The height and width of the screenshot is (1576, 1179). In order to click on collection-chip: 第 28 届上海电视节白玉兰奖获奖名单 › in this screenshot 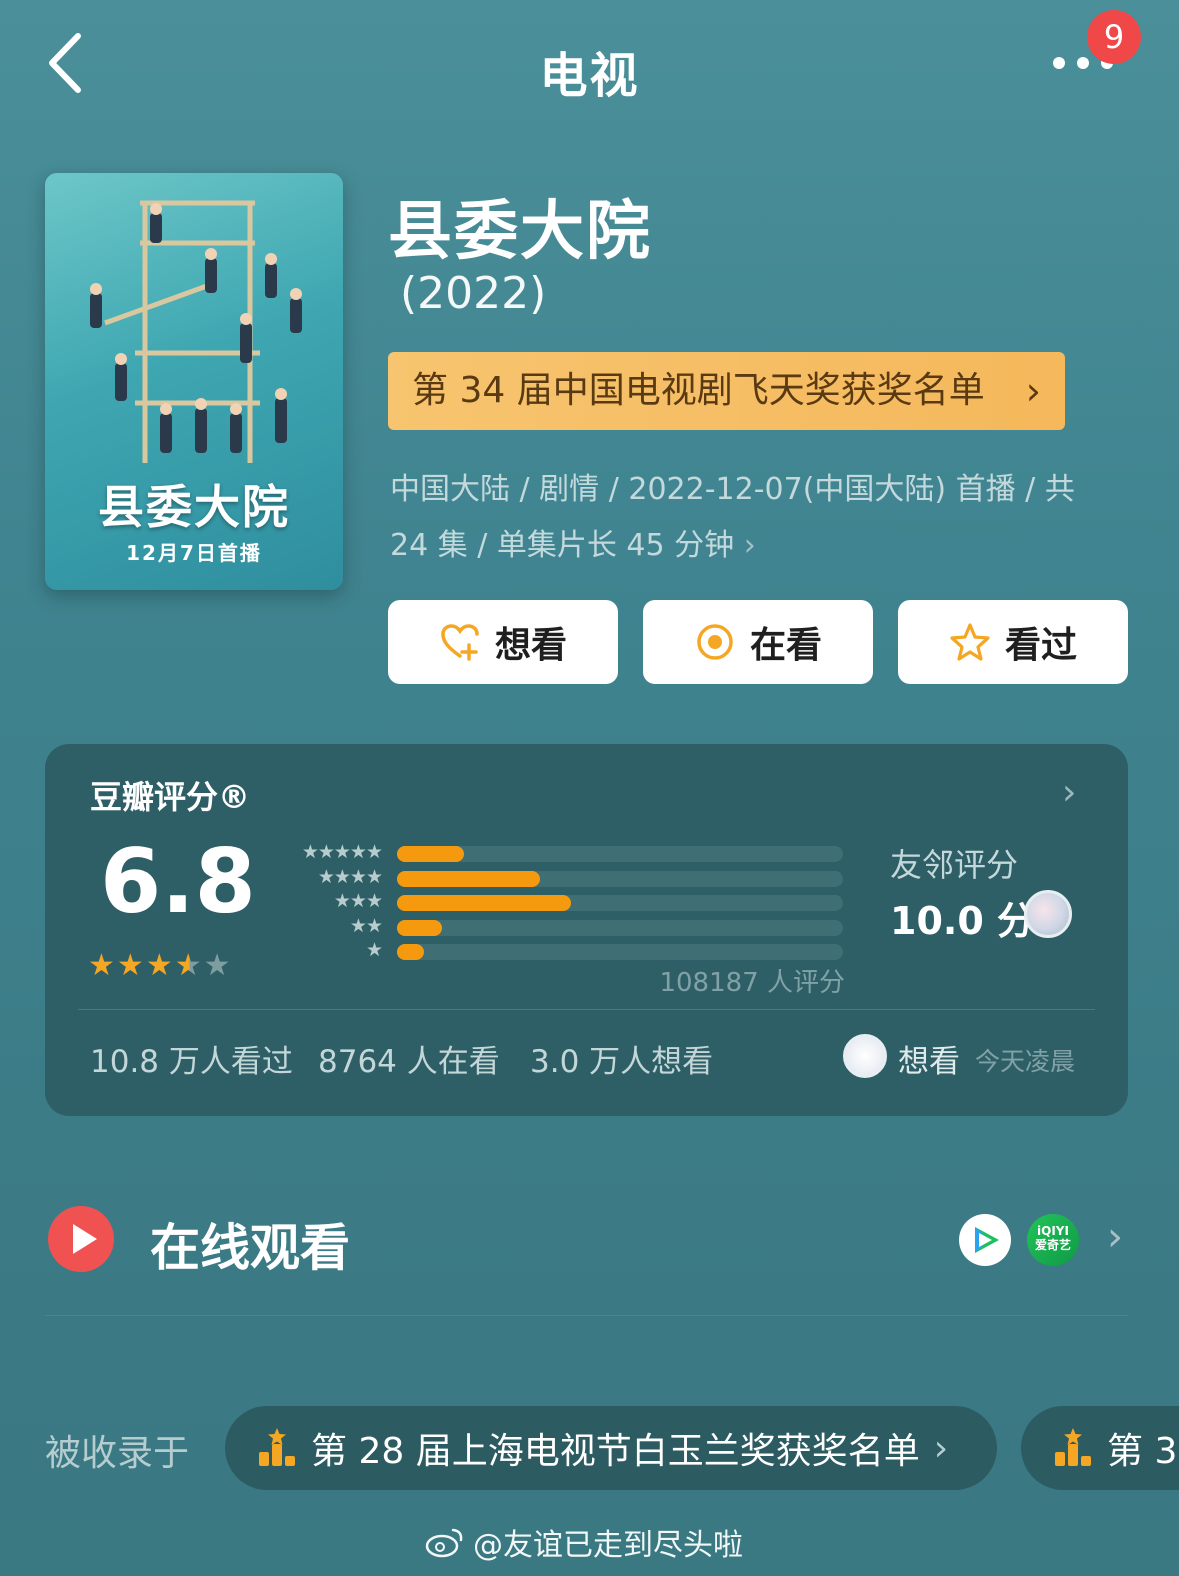, I will do `click(611, 1448)`.